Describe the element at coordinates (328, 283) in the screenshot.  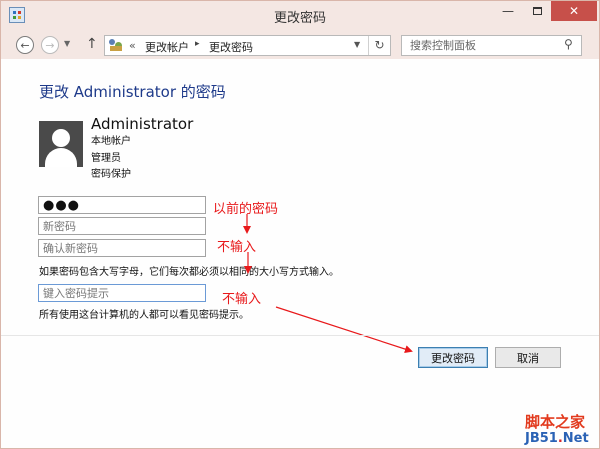
I see `annotation-arrows` at that location.